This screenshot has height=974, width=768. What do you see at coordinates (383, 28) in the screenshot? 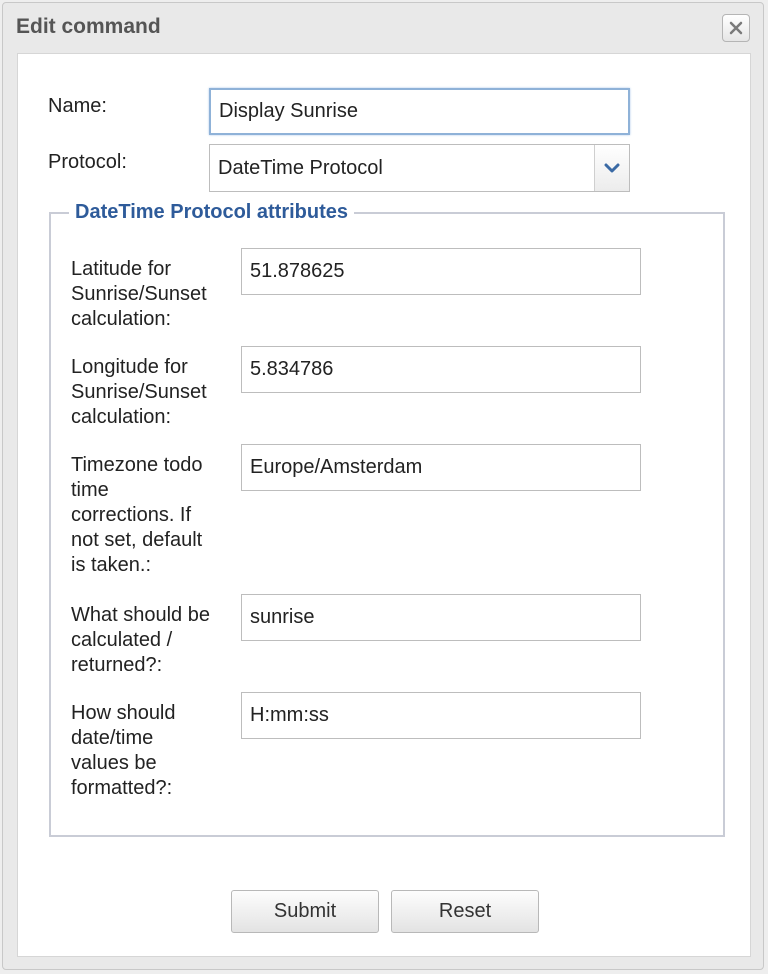
I see `dialog-titlebar: Edit command` at bounding box center [383, 28].